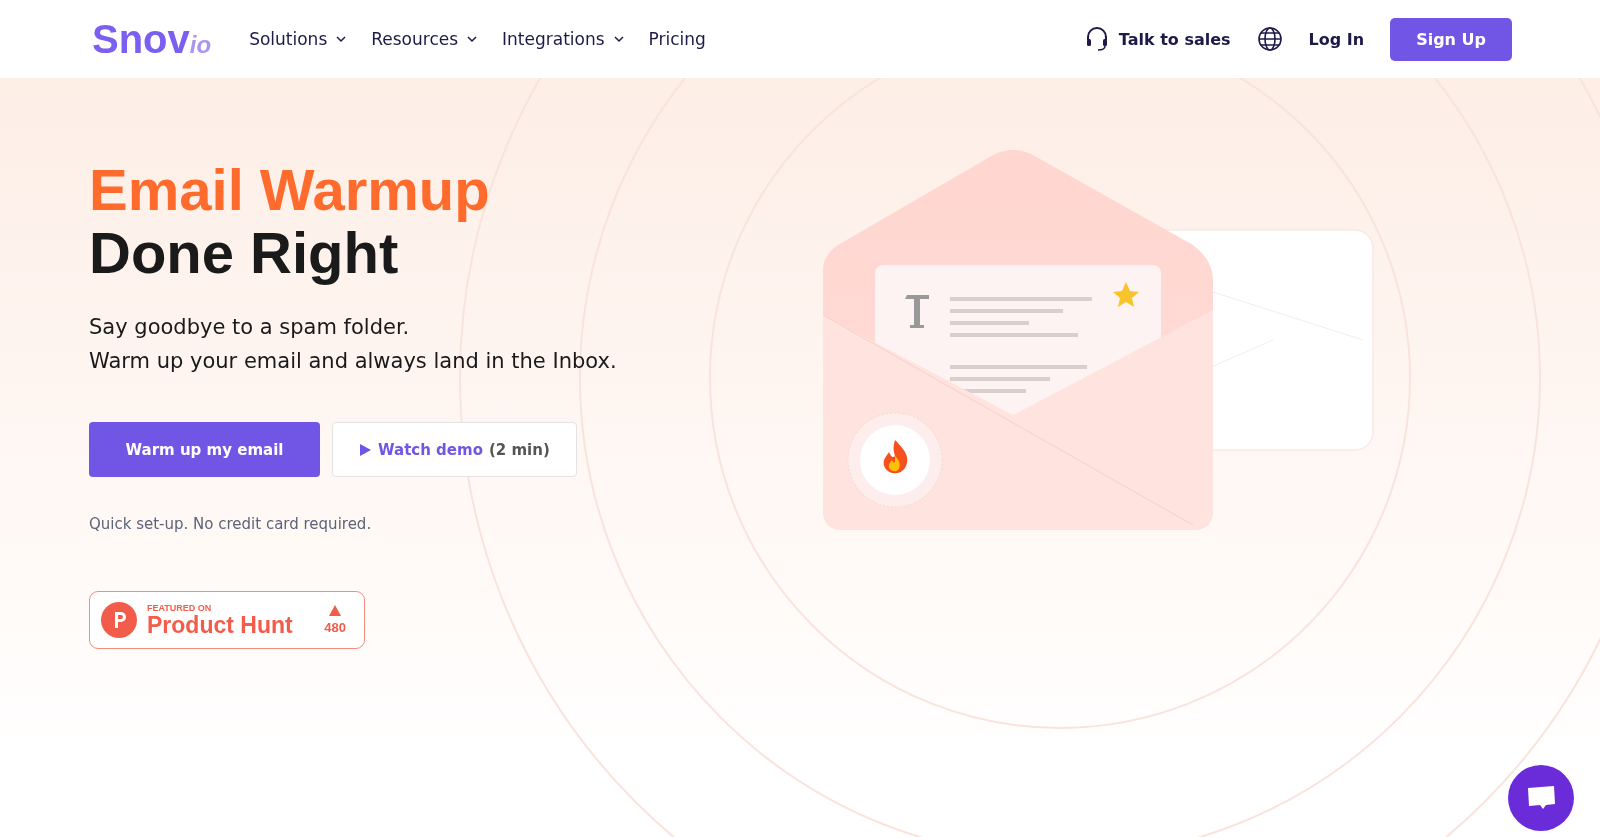 The width and height of the screenshot is (1600, 837). Describe the element at coordinates (119, 620) in the screenshot. I see `product-hunt-logo-icon` at that location.